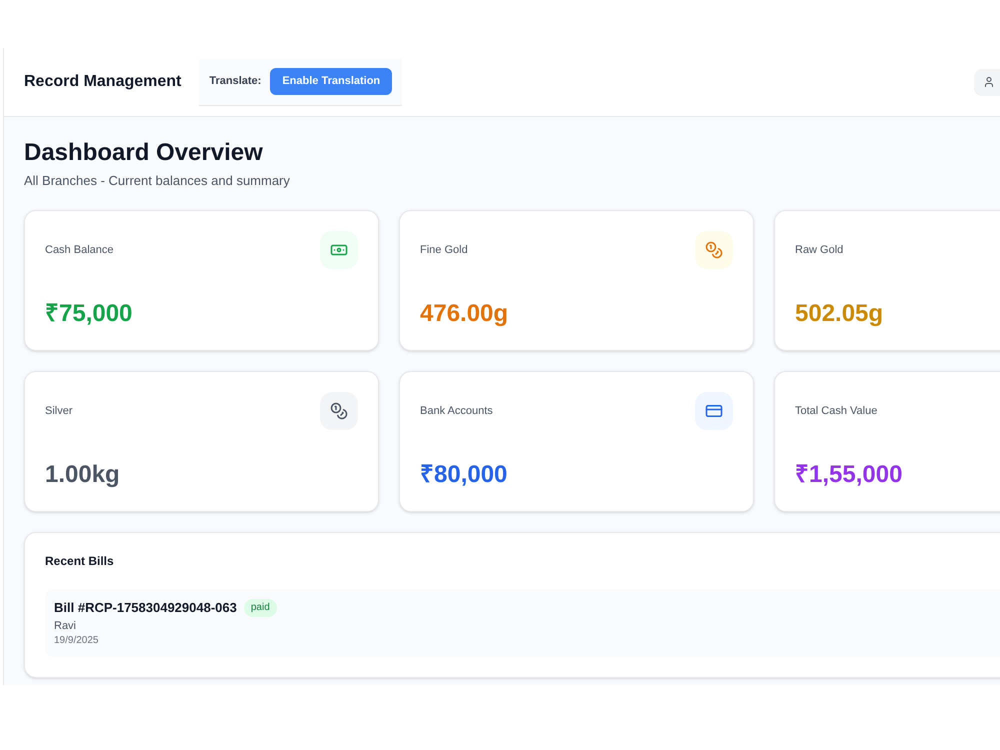  What do you see at coordinates (839, 314) in the screenshot?
I see `card-value: 502.05g` at bounding box center [839, 314].